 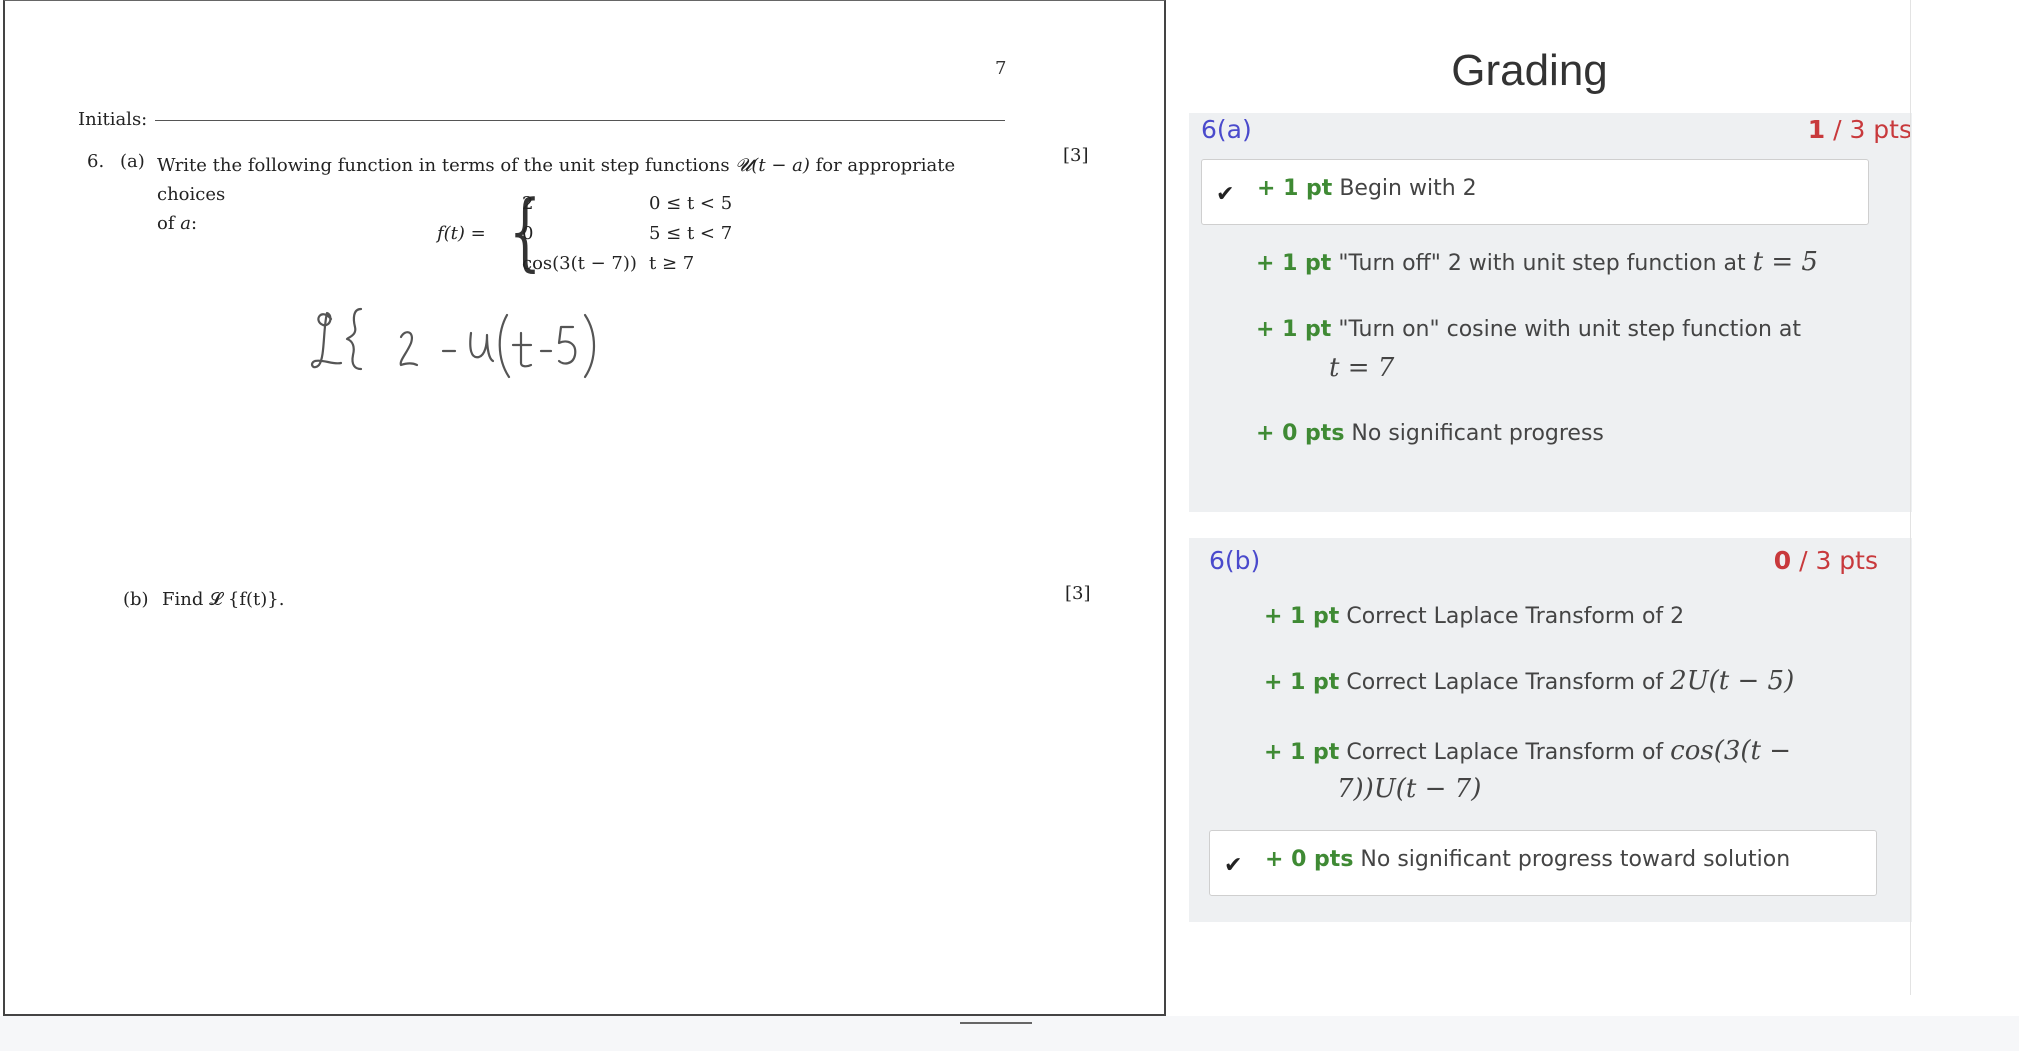 I want to click on rubric-item-content: + 1 pt Begin with 2, so click(x=1367, y=189).